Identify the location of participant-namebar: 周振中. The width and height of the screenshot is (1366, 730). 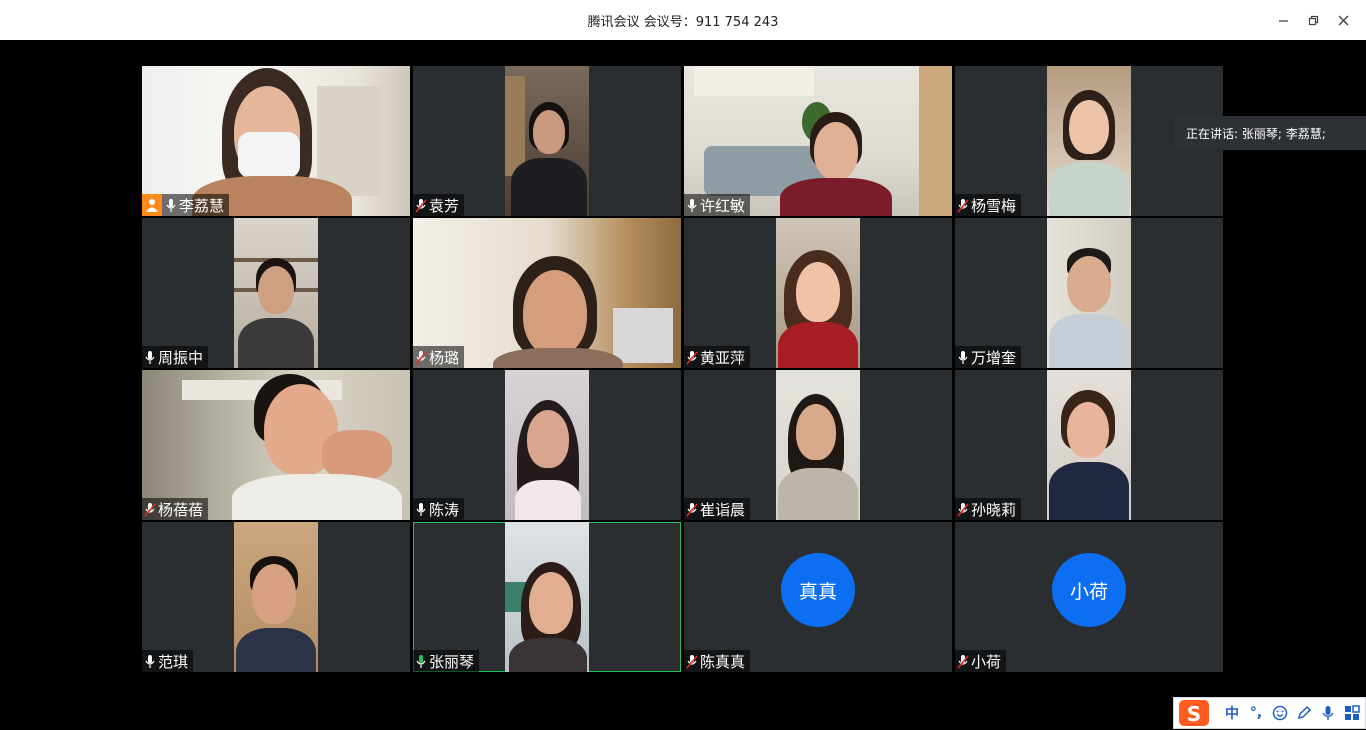
(175, 357).